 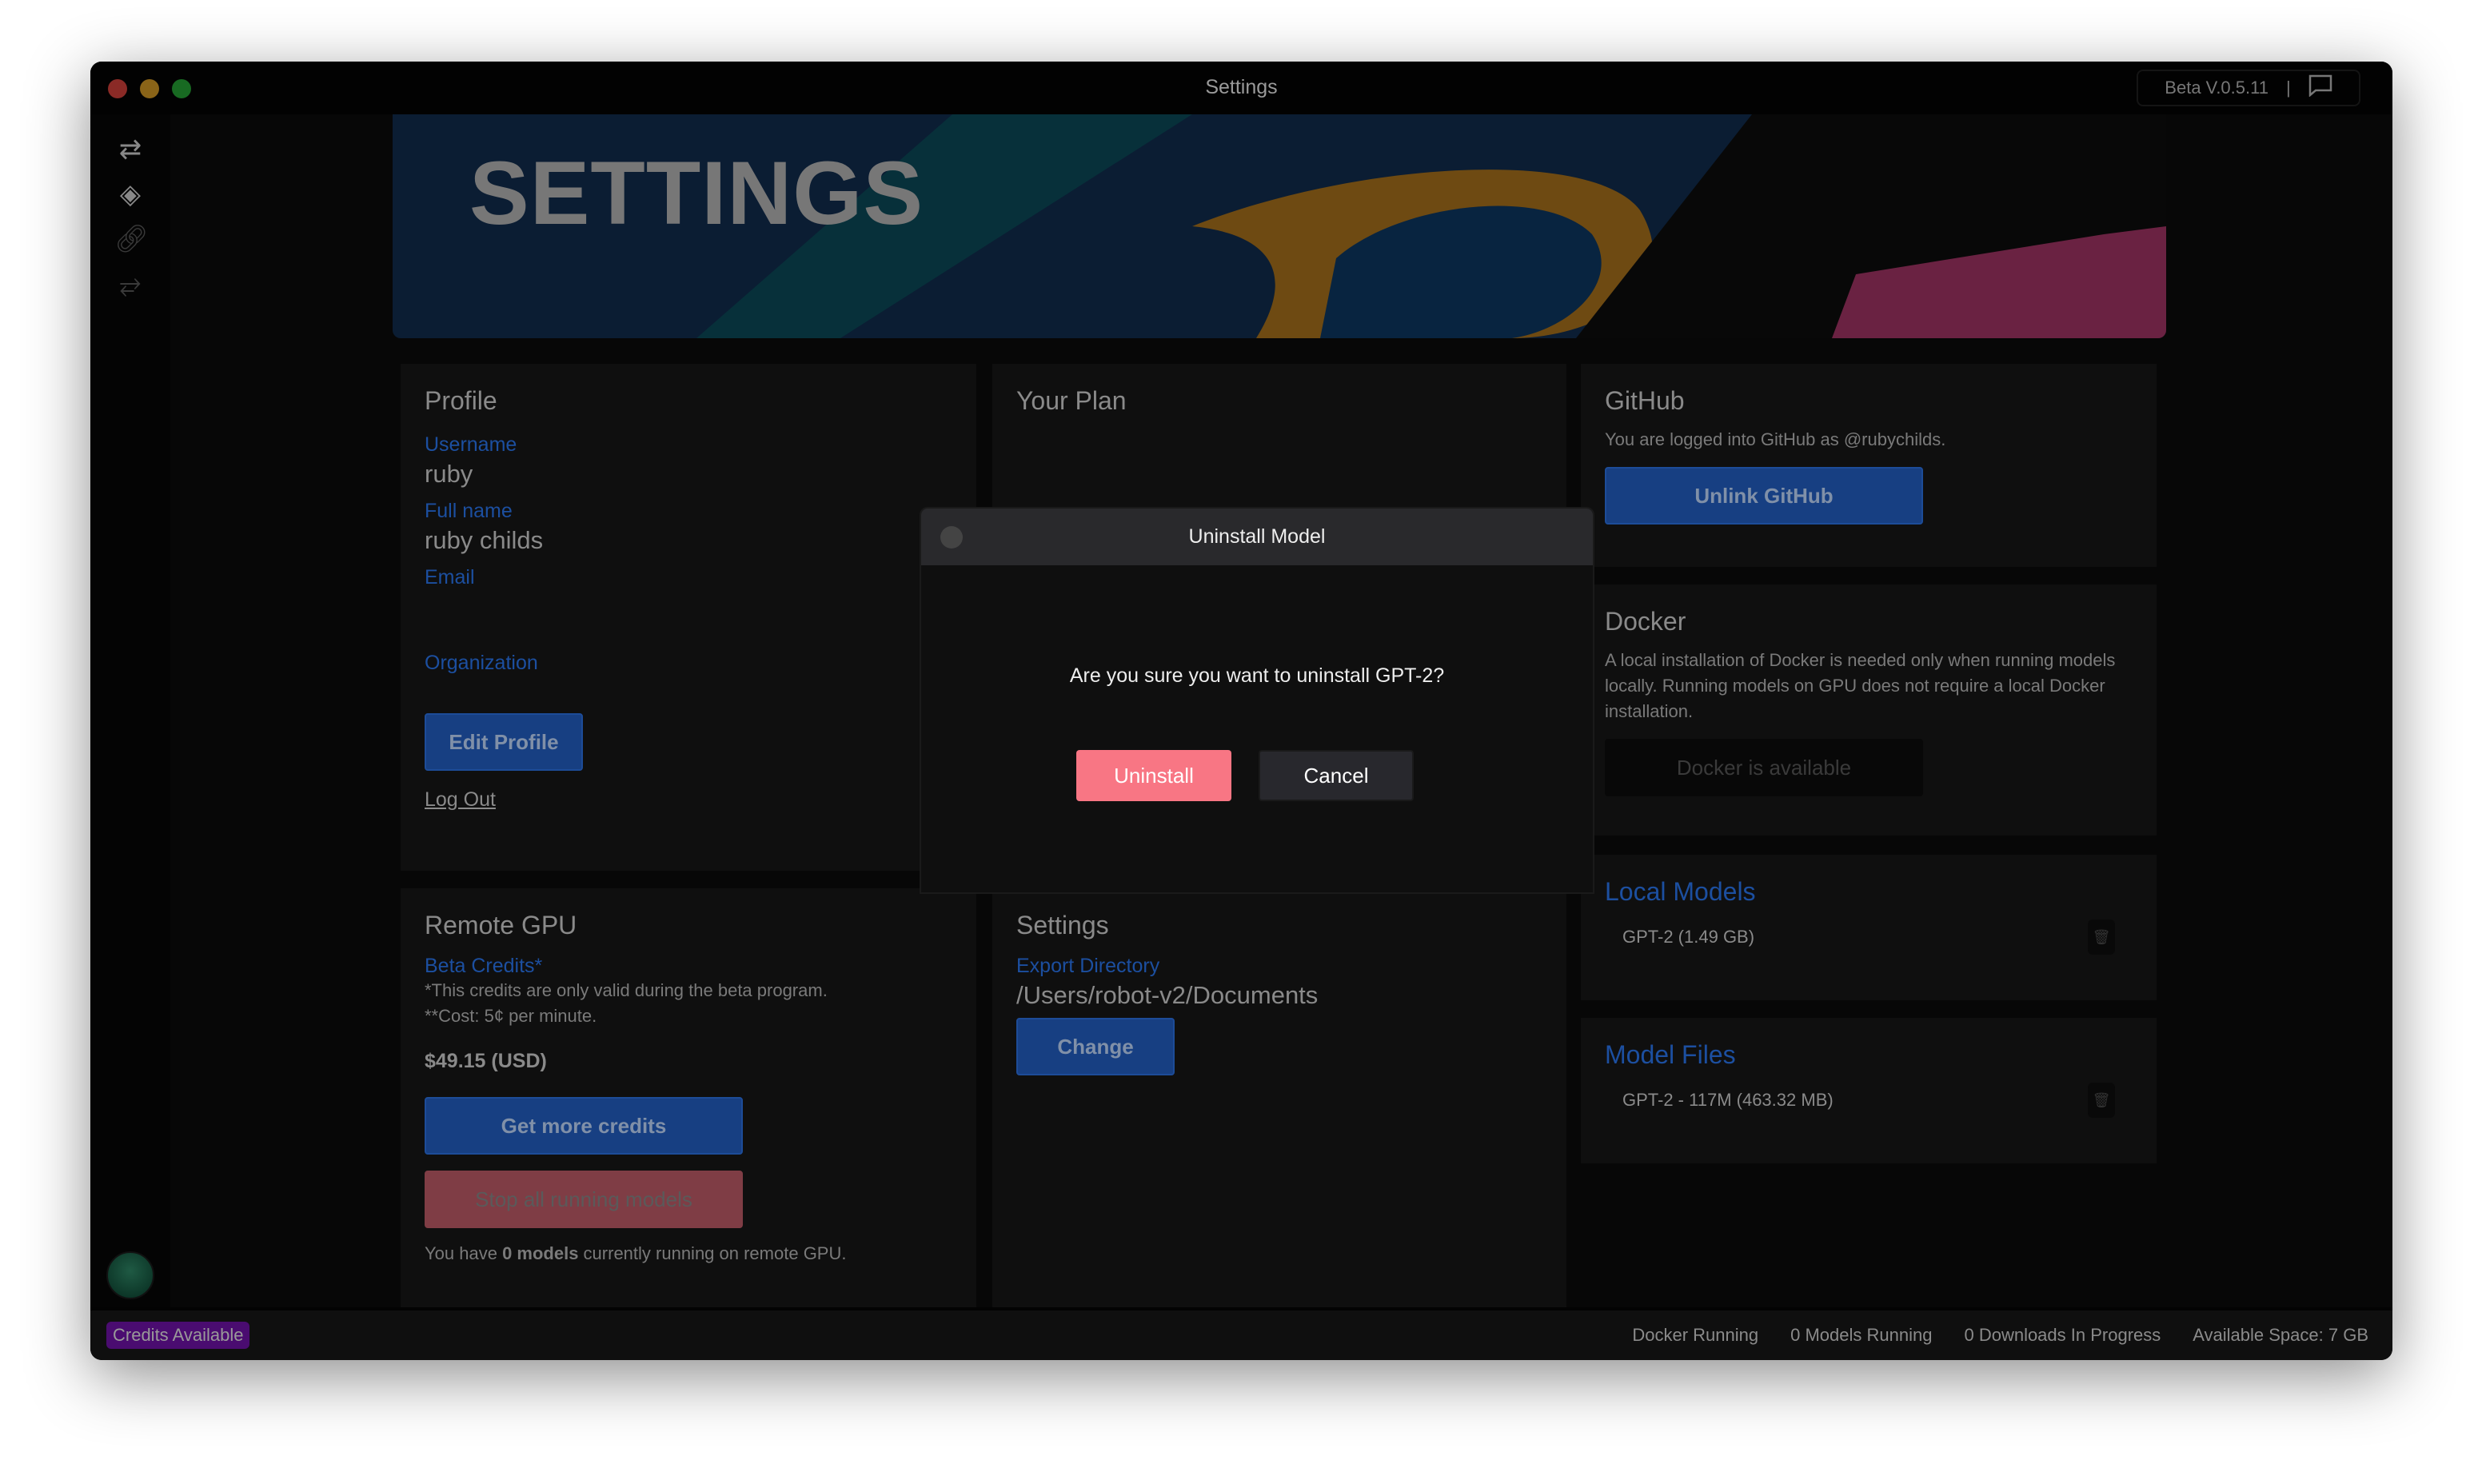 I want to click on email-label: Email, so click(x=450, y=577).